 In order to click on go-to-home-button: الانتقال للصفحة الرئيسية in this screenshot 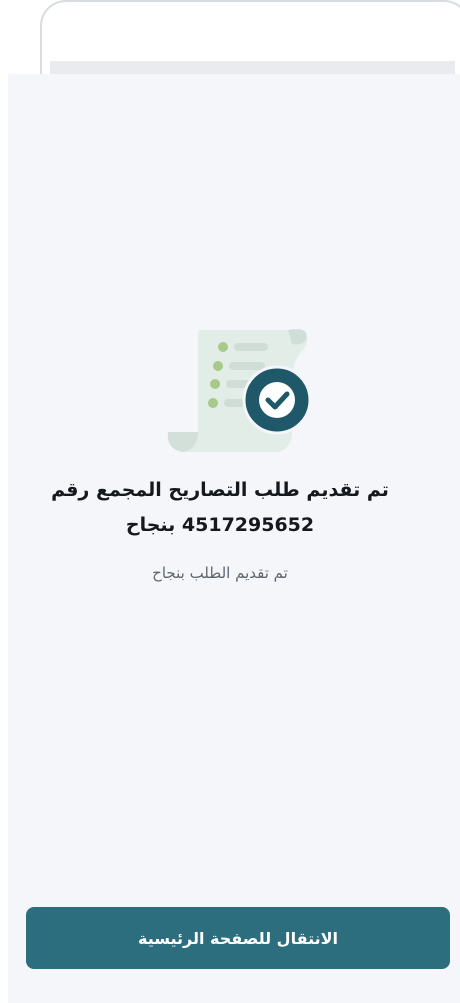, I will do `click(238, 938)`.